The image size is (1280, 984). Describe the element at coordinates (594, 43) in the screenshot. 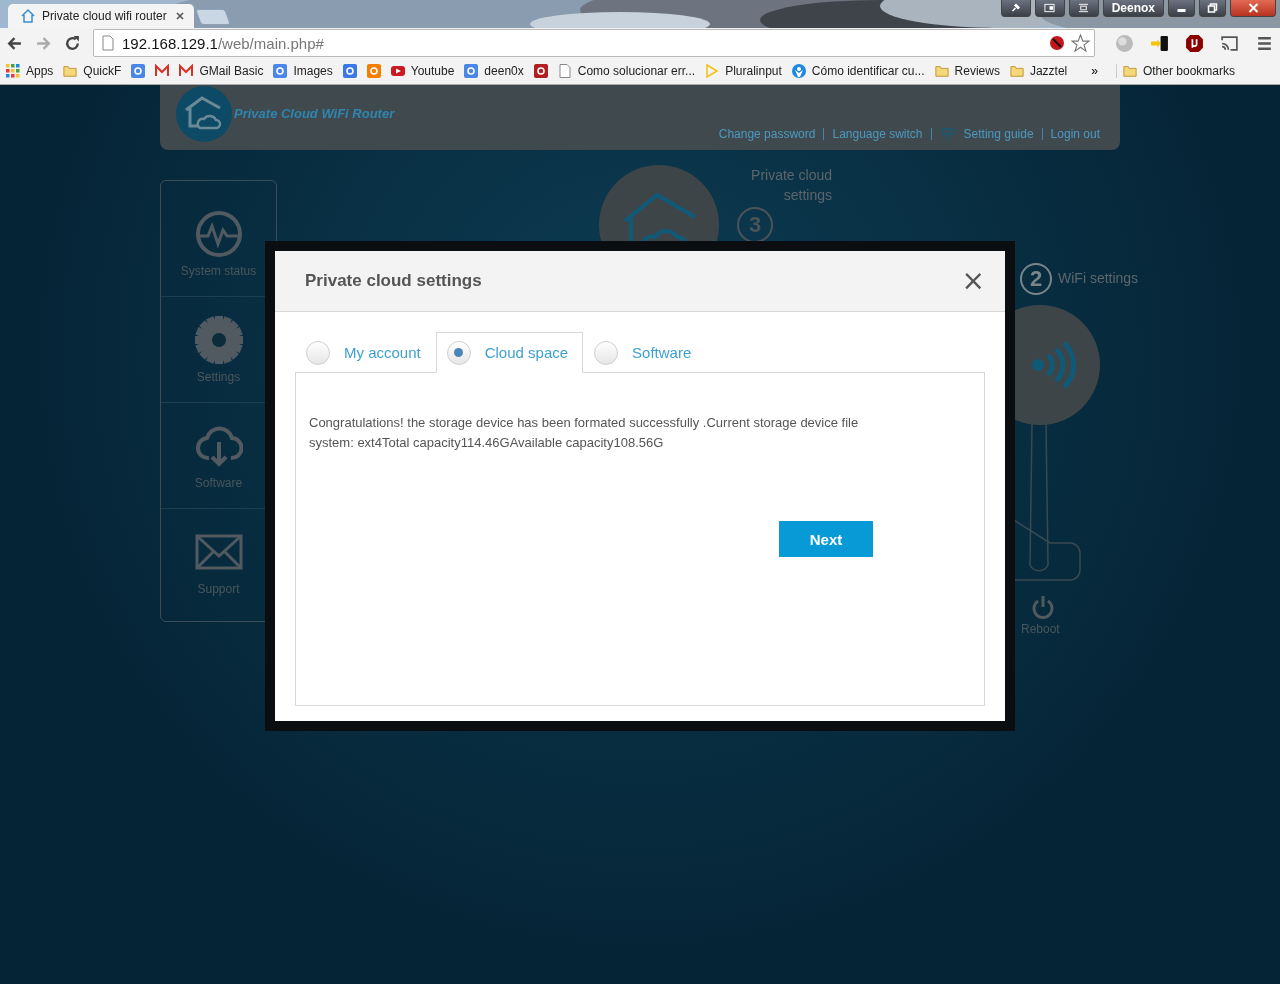

I see `address-bar: 192.168.129.1/web/main.php#` at that location.